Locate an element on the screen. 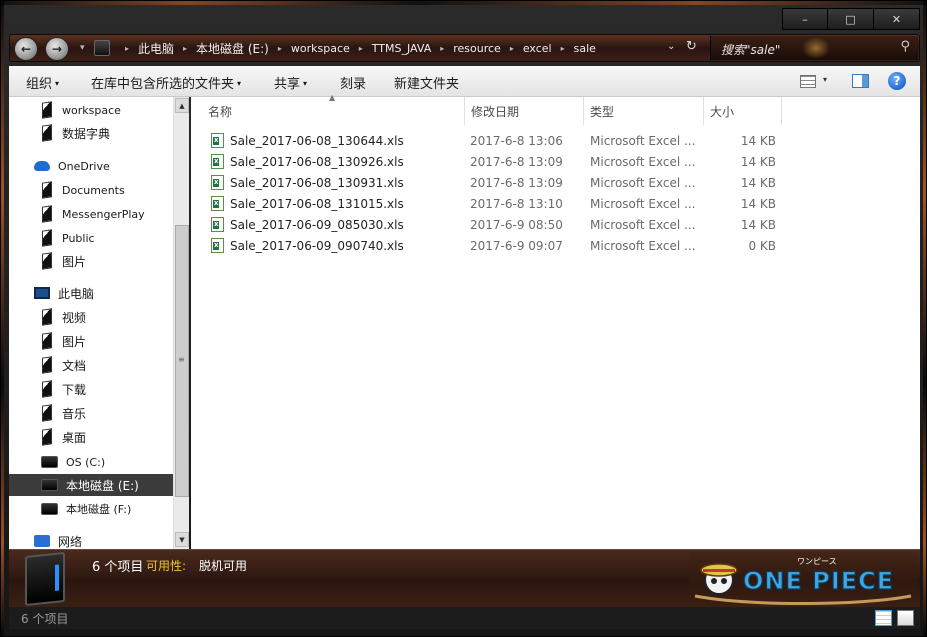 This screenshot has width=927, height=637. organize-button: 组织 ▾ is located at coordinates (42, 82).